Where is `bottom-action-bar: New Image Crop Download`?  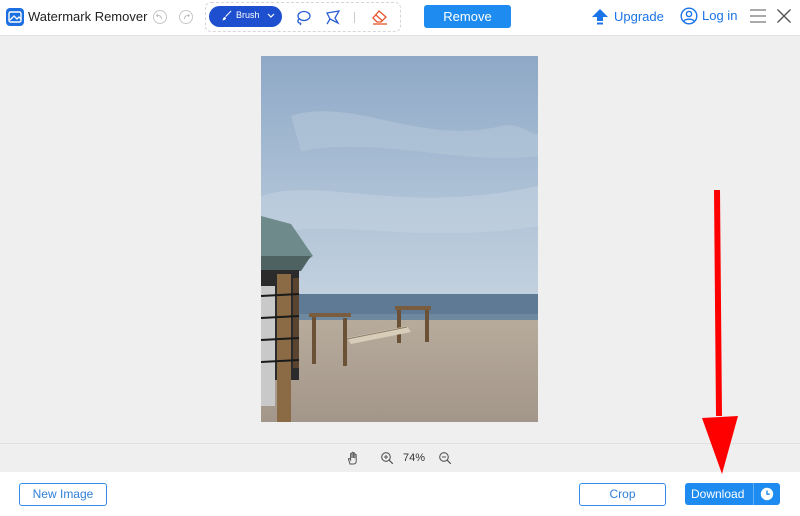
bottom-action-bar: New Image Crop Download is located at coordinates (400, 494).